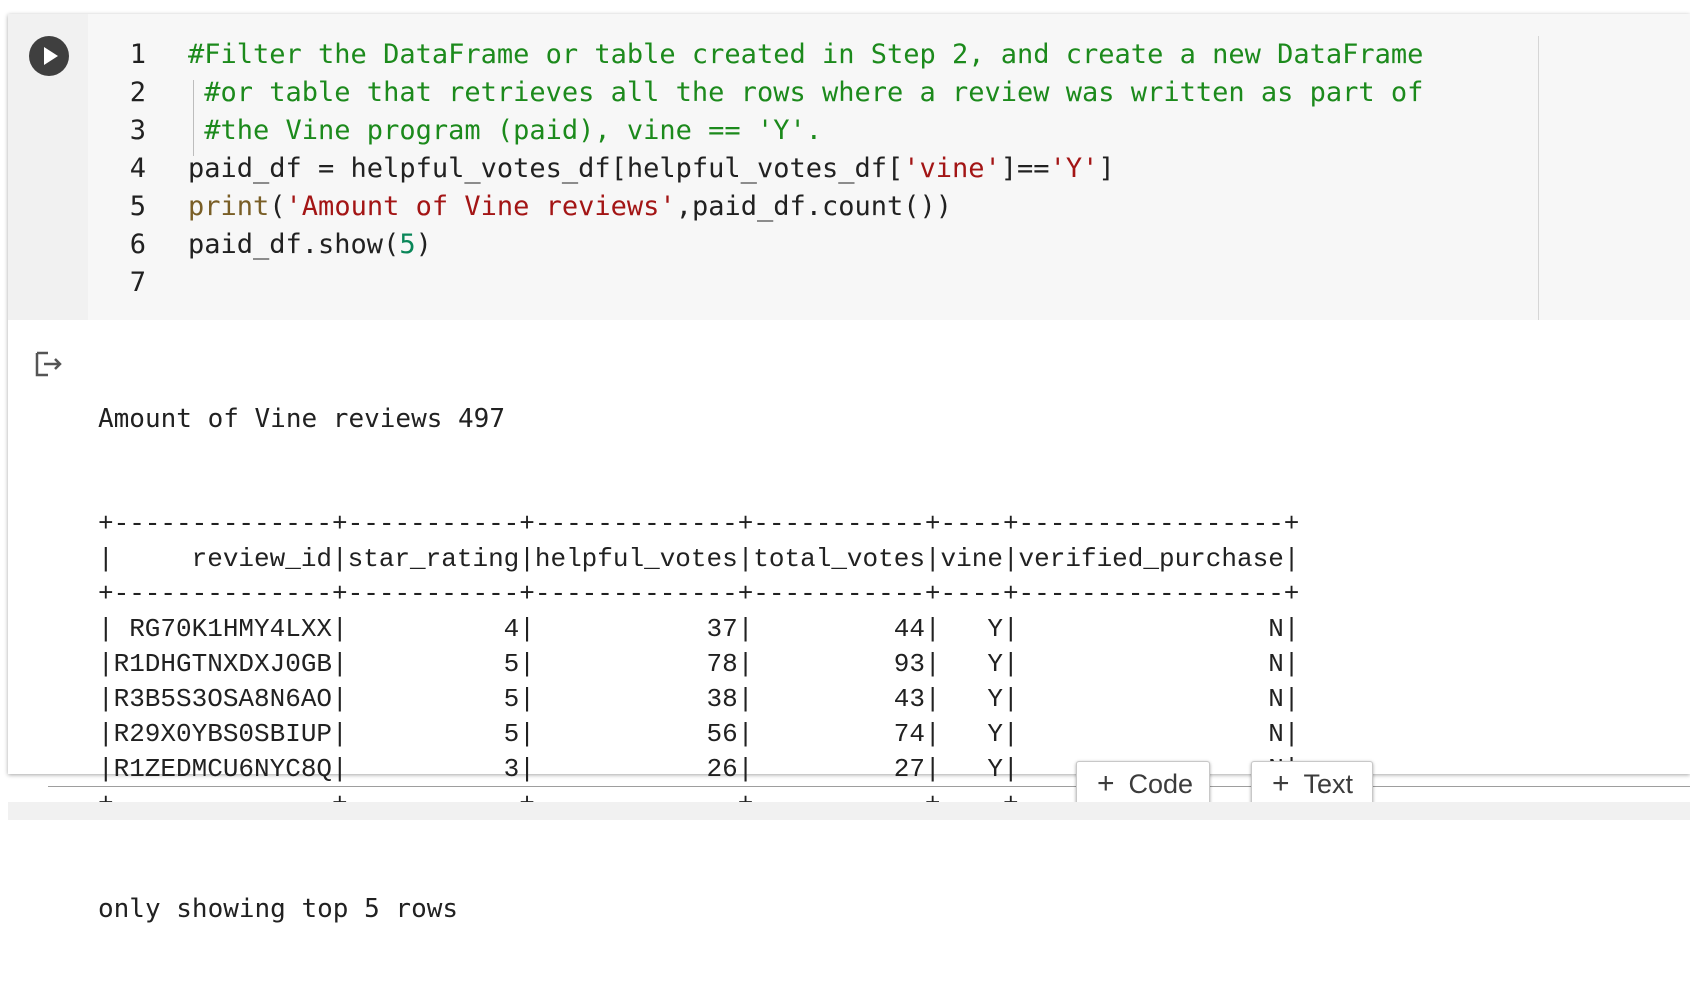 The height and width of the screenshot is (997, 1690). What do you see at coordinates (48, 167) in the screenshot?
I see `cell-gutter` at bounding box center [48, 167].